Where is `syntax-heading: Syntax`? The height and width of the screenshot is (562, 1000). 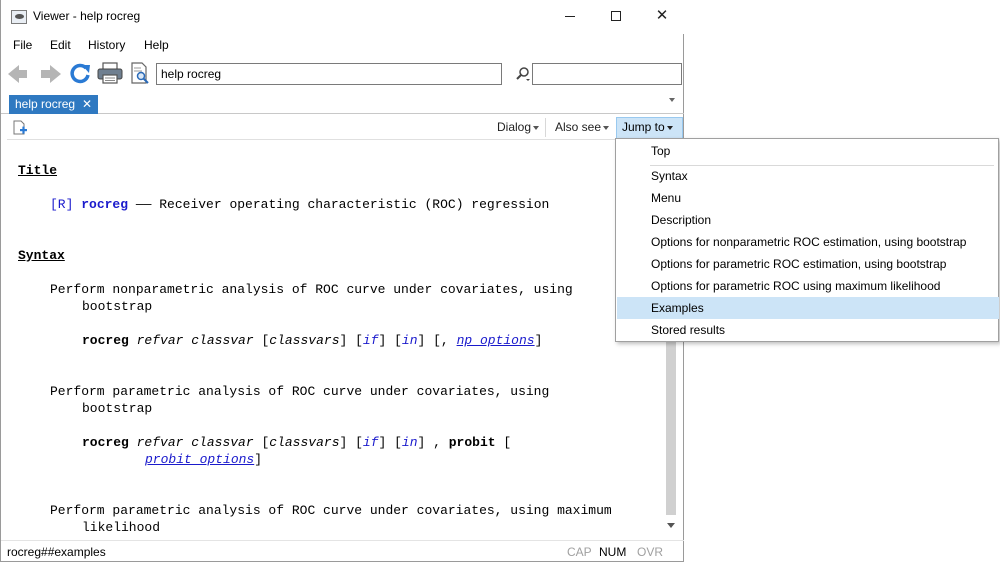 syntax-heading: Syntax is located at coordinates (41, 255).